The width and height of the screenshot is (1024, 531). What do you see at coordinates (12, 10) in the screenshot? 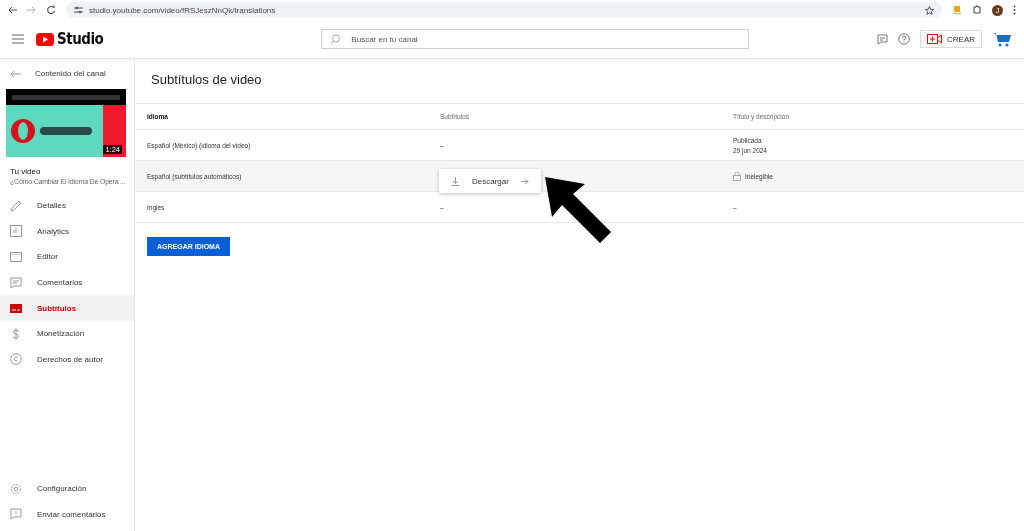
I see `back-icon` at bounding box center [12, 10].